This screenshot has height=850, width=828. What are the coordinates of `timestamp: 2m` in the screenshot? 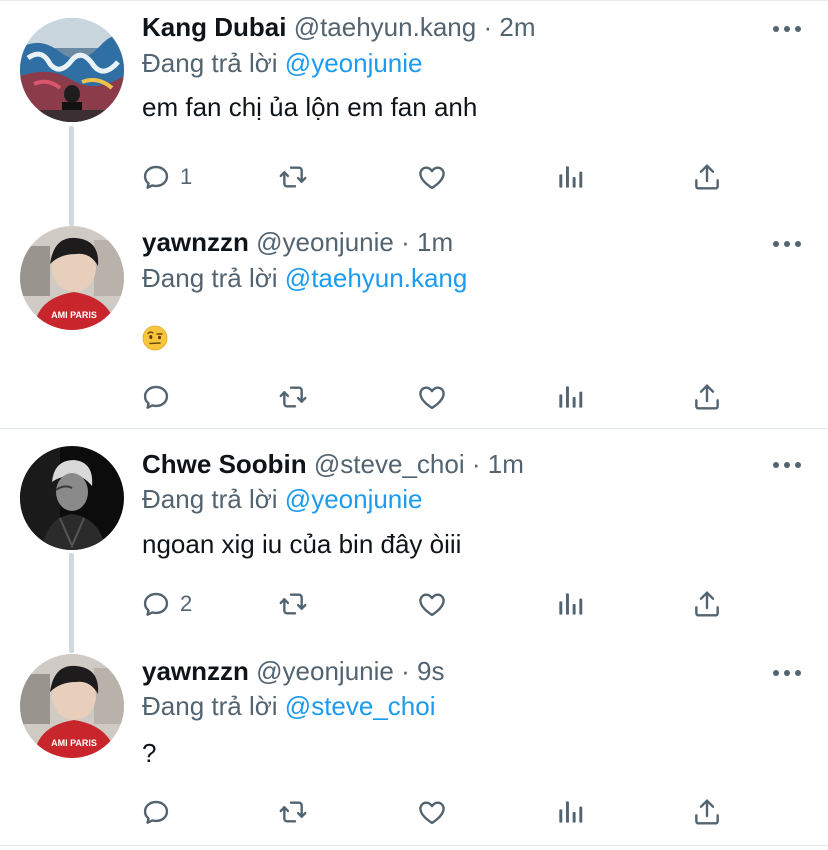 It's located at (517, 27).